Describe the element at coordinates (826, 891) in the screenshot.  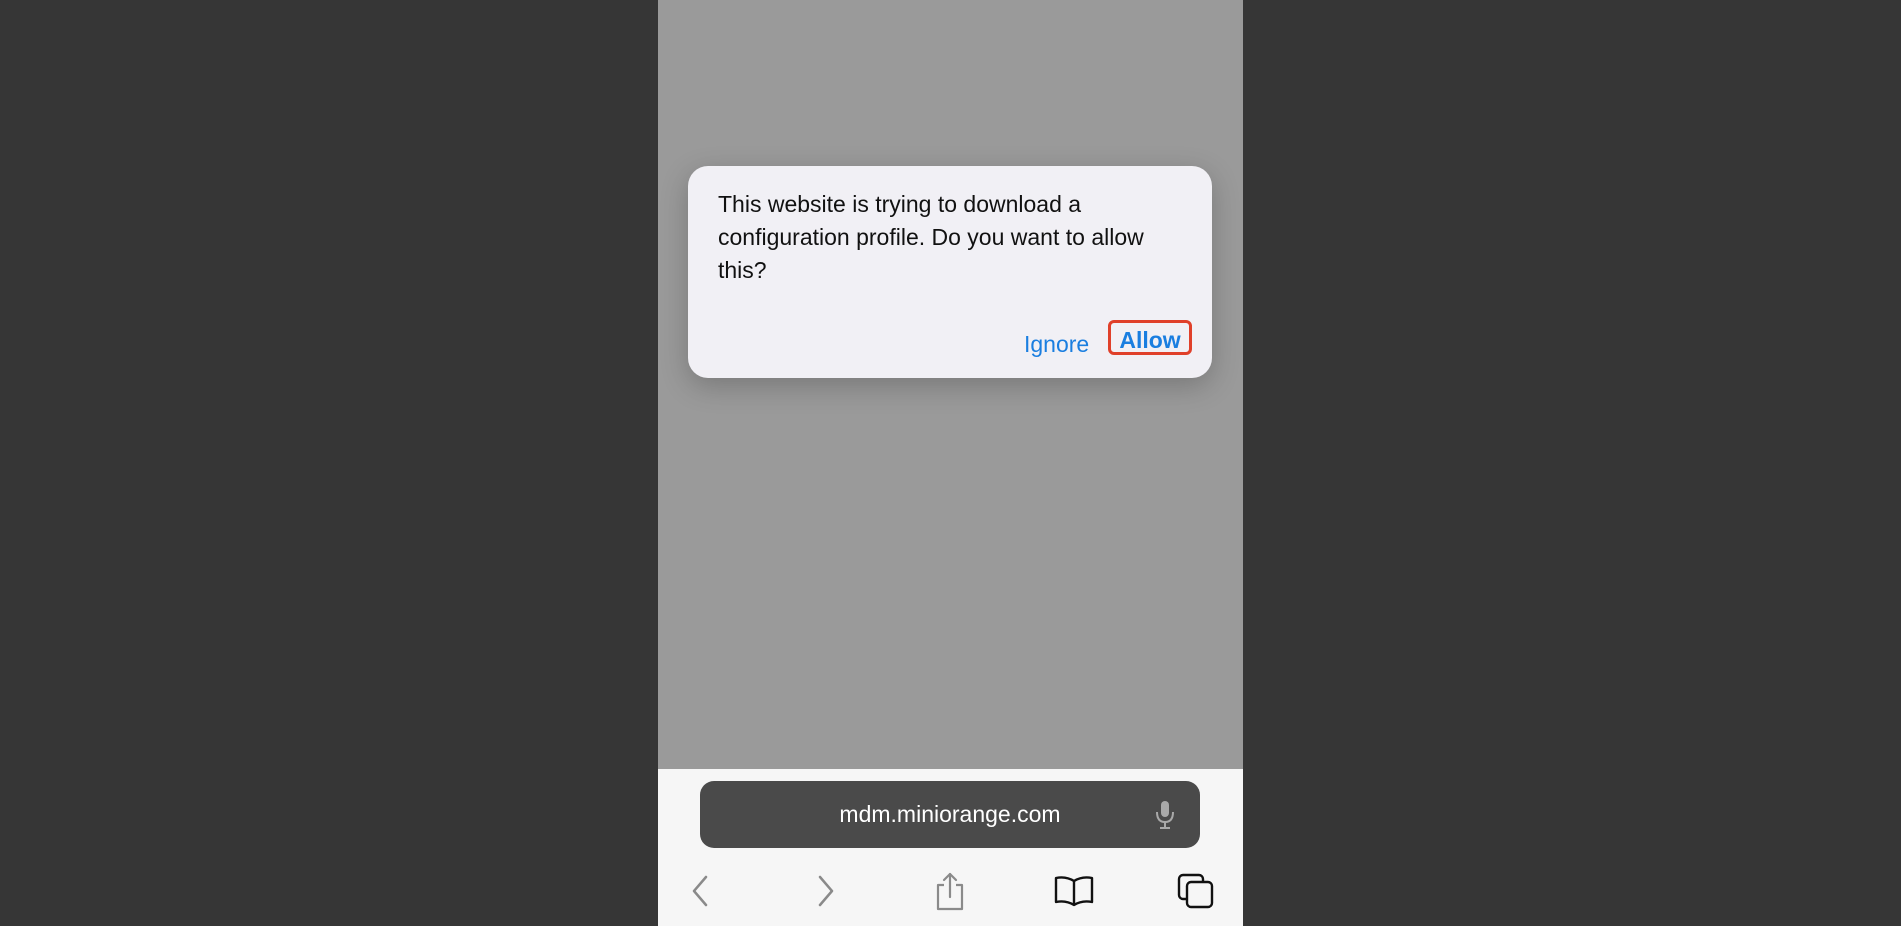
I see `forward-icon` at that location.